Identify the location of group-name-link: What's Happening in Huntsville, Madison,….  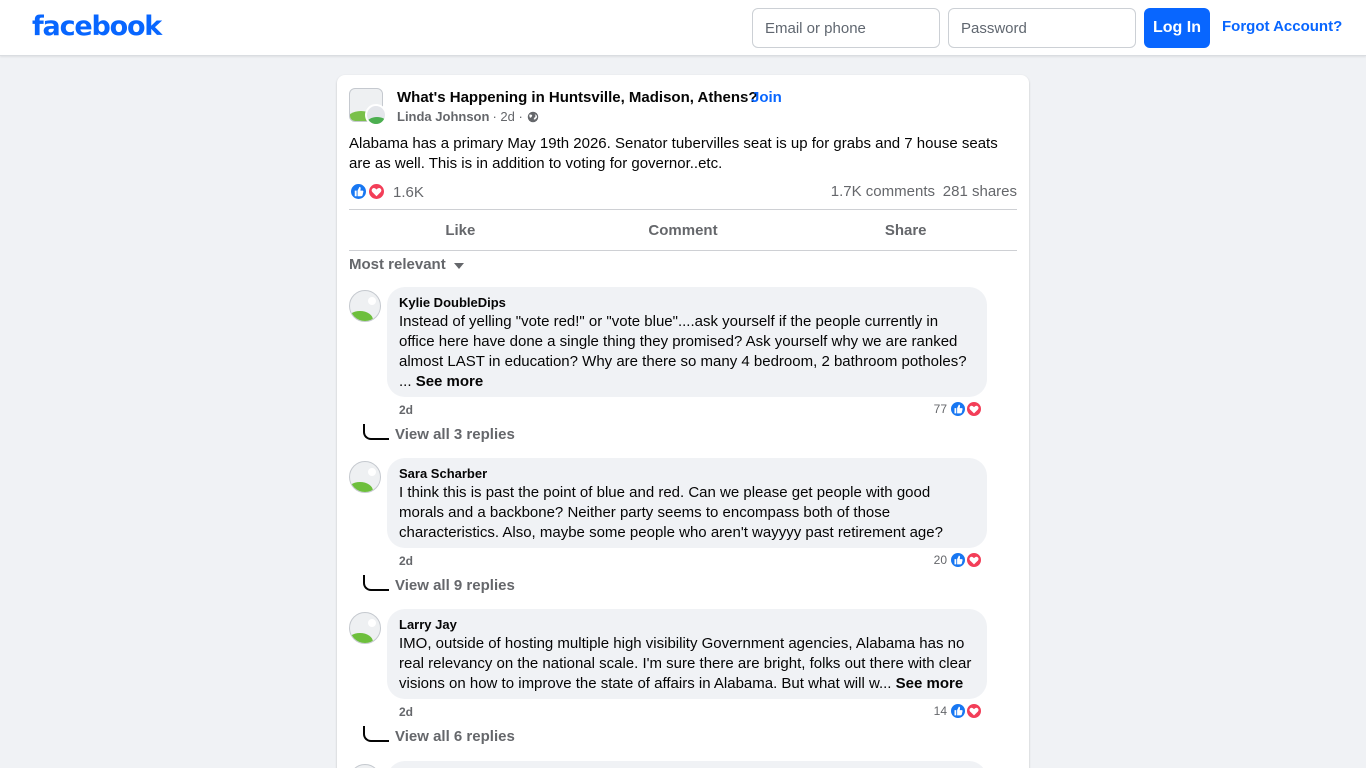
(577, 97).